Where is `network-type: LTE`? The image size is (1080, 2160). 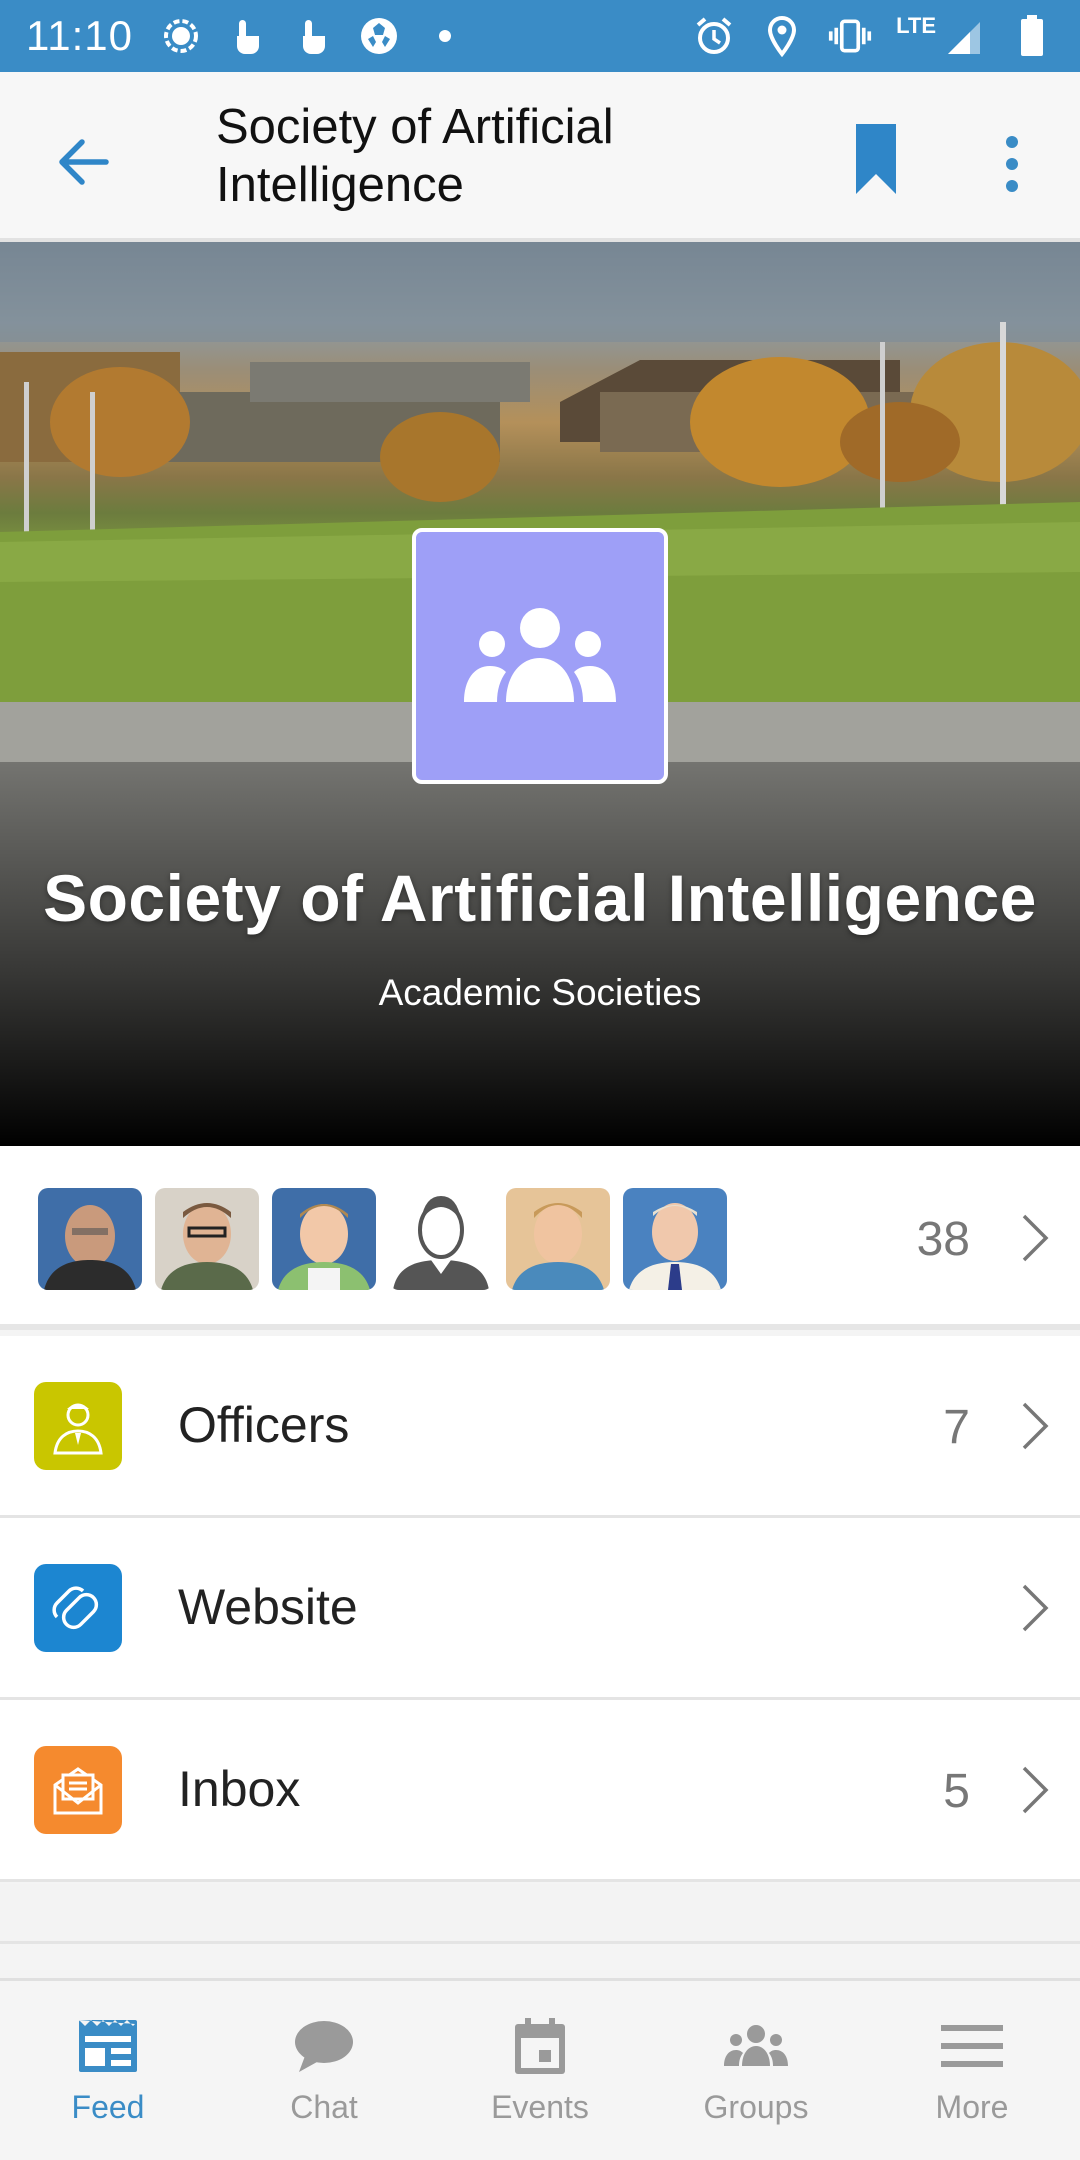
network-type: LTE is located at coordinates (916, 25).